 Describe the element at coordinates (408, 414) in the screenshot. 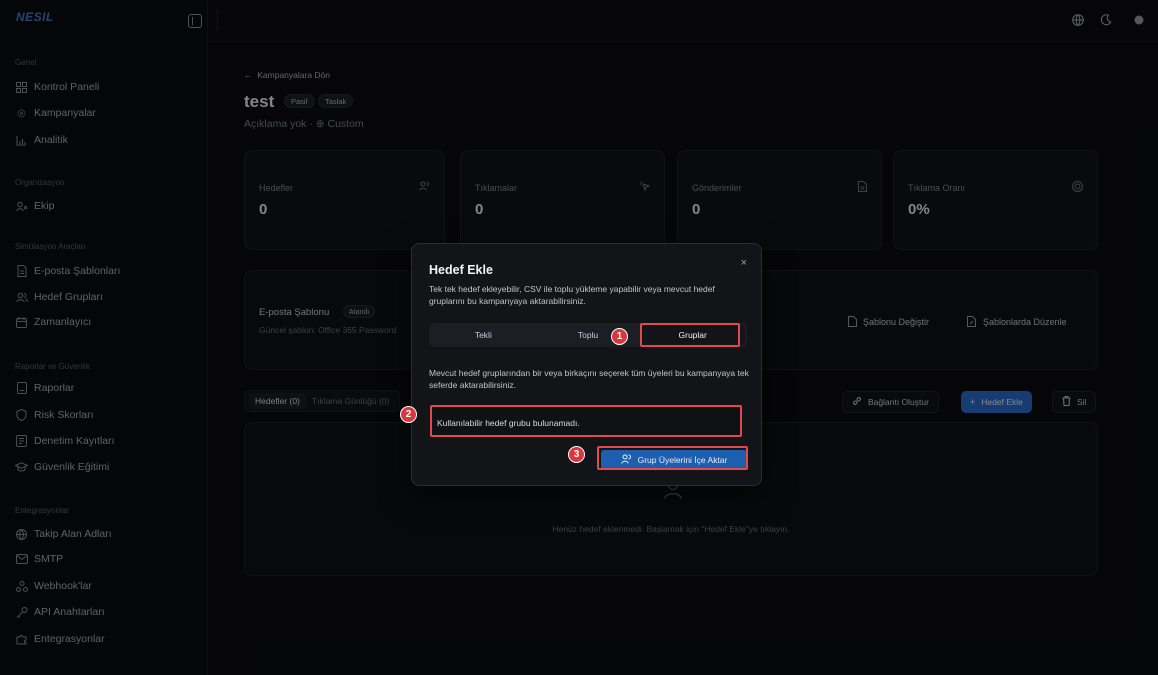

I see `annotation-marker: 2` at that location.